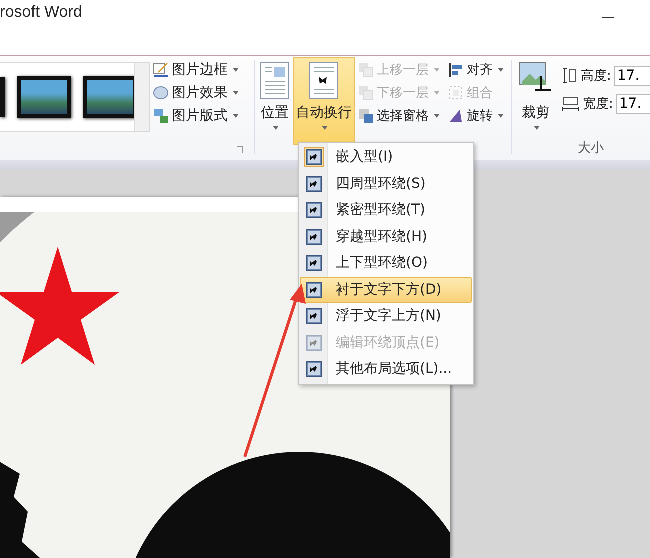 The width and height of the screenshot is (650, 558). I want to click on picture-command-button: 图片效果, so click(202, 92).